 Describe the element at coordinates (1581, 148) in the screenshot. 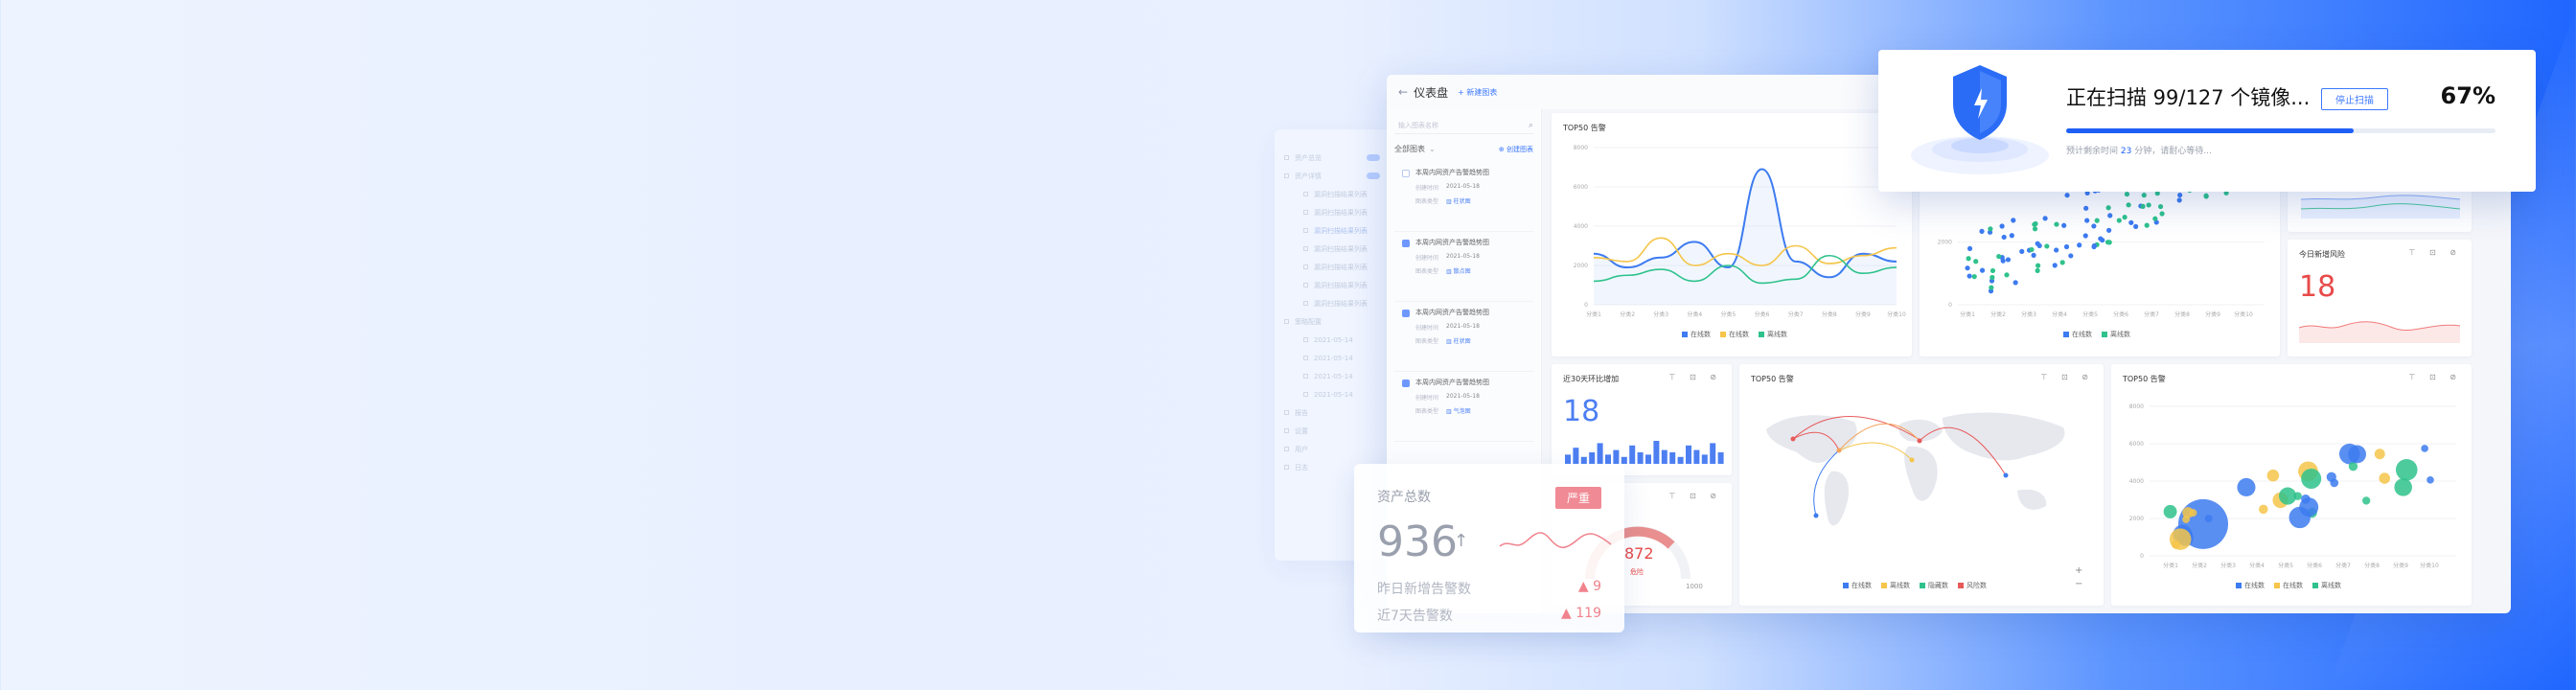

I see `y-tick-label: 8000` at that location.